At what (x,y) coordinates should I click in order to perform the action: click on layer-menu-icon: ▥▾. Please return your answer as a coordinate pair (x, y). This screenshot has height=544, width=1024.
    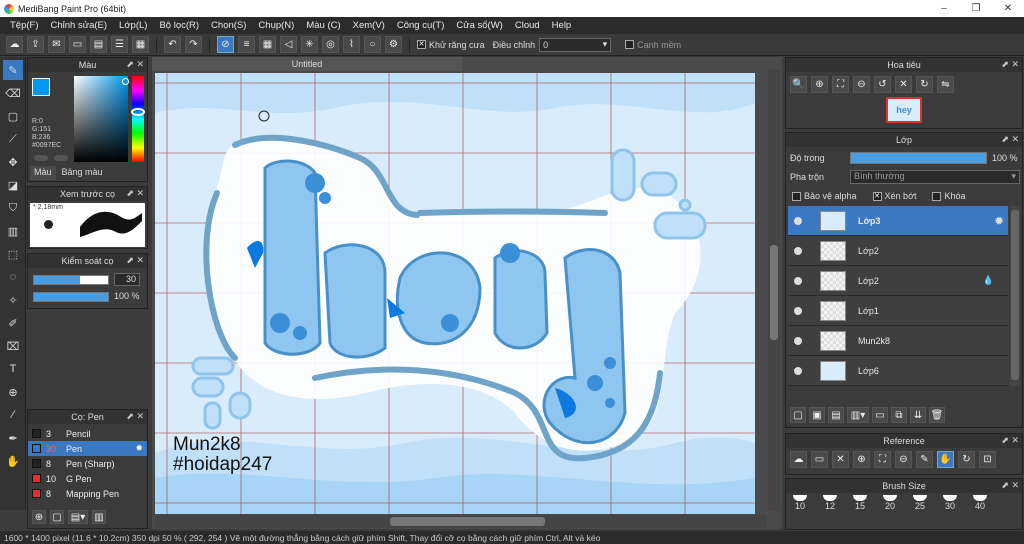
    Looking at the image, I should click on (858, 415).